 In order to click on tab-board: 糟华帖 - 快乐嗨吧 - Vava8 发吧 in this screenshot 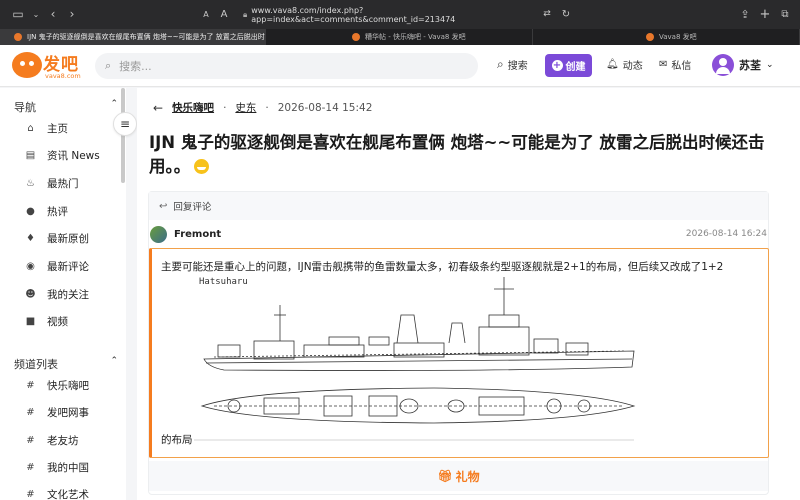, I will do `click(399, 37)`.